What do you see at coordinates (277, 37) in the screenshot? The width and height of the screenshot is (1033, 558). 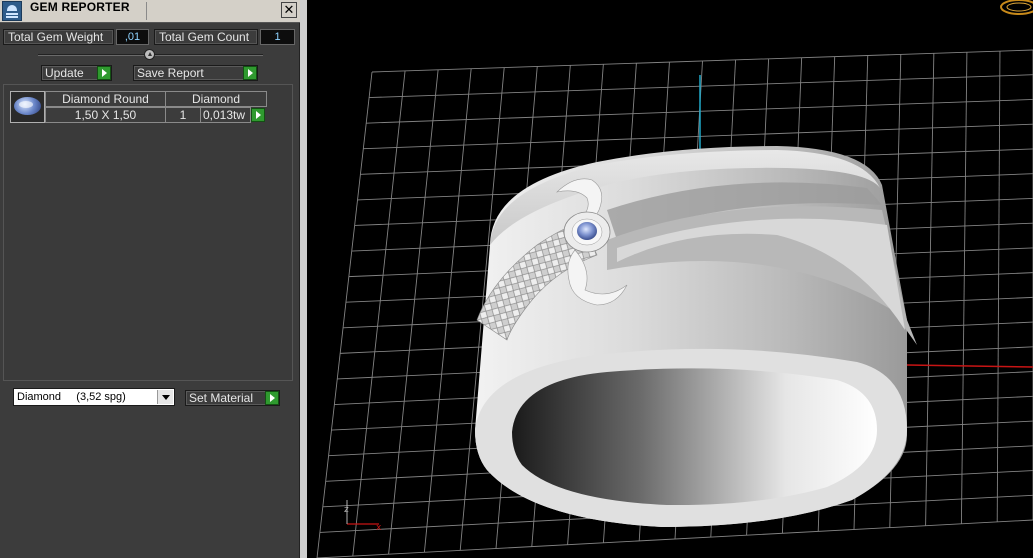 I see `total-gem-count-value: 1` at bounding box center [277, 37].